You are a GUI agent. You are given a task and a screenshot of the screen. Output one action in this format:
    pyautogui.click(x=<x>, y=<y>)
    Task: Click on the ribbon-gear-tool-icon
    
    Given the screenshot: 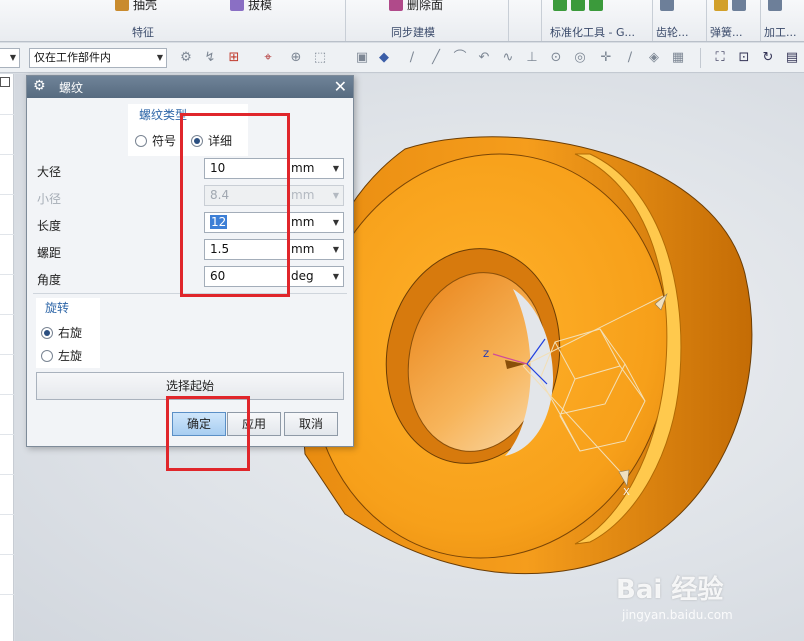 What is the action you would take?
    pyautogui.click(x=667, y=6)
    